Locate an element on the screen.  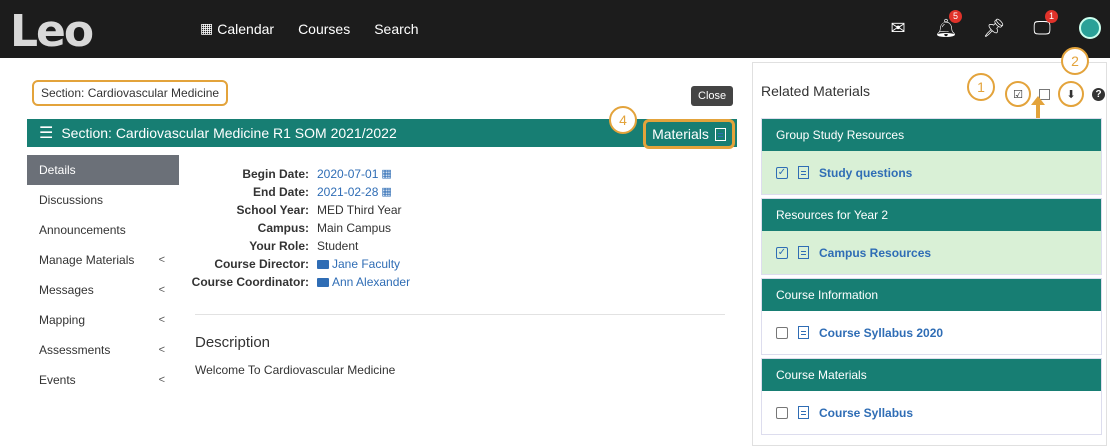
sidenav-assessments: Assessments < is located at coordinates (103, 350).